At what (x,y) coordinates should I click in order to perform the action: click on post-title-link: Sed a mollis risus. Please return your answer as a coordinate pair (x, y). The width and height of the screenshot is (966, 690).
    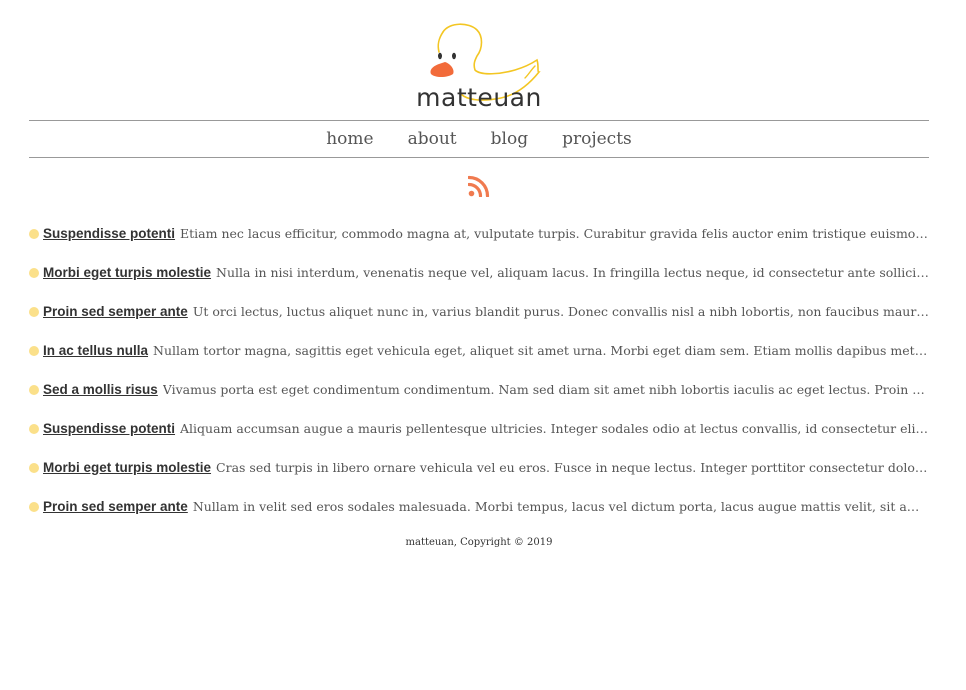
    Looking at the image, I should click on (100, 389).